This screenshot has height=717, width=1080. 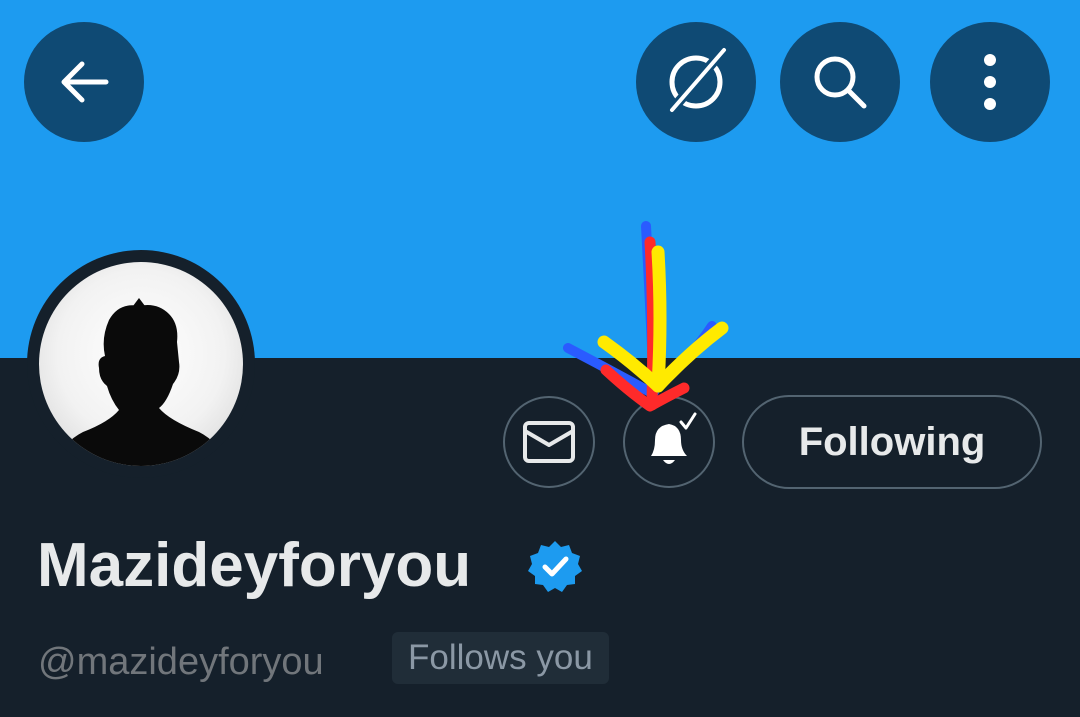 I want to click on grok-button, so click(x=696, y=82).